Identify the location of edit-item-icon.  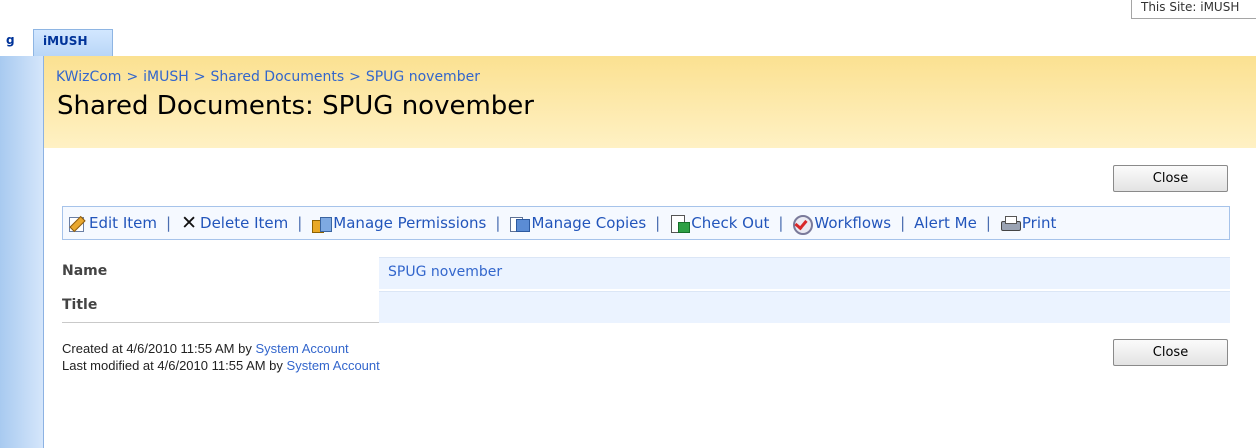
(77, 223).